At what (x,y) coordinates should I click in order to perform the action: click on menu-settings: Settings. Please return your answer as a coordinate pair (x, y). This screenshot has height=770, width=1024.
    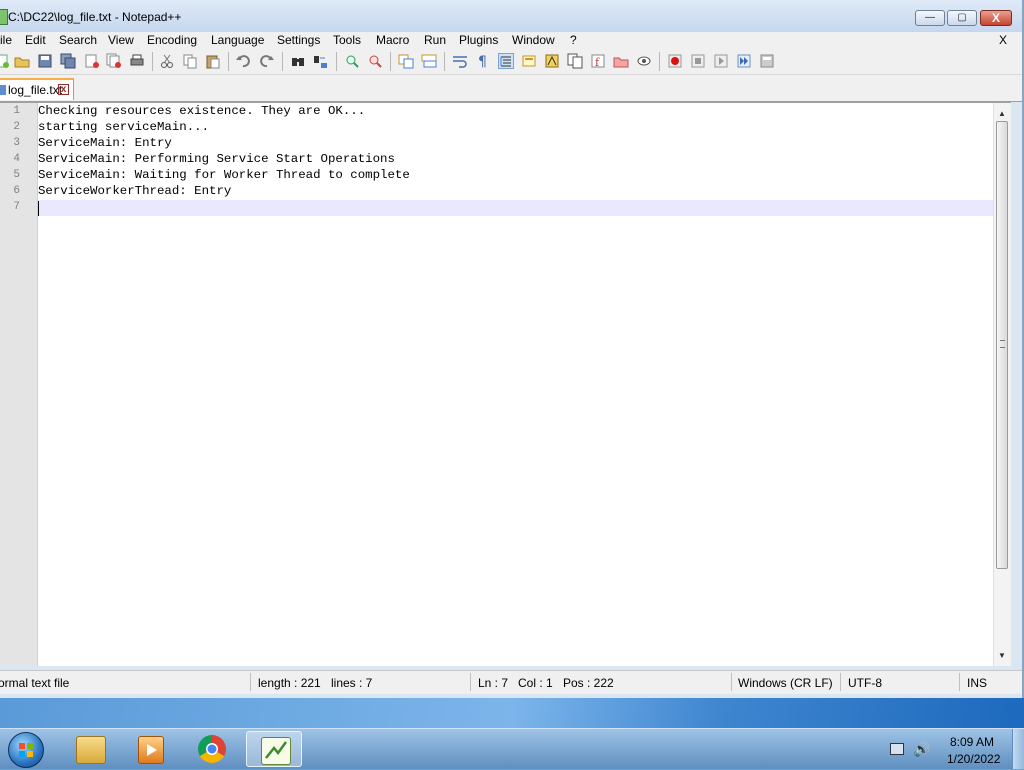
    Looking at the image, I should click on (298, 40).